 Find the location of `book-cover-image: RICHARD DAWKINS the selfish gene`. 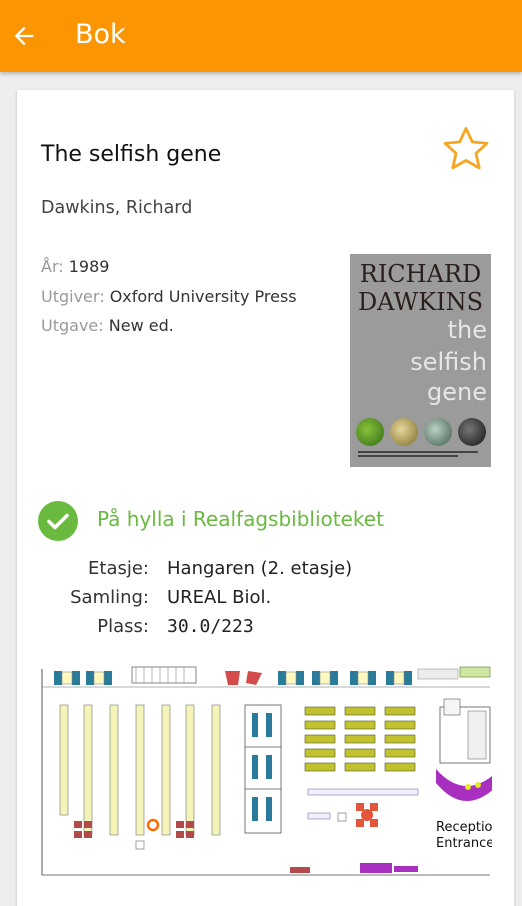

book-cover-image: RICHARD DAWKINS the selfish gene is located at coordinates (420, 360).